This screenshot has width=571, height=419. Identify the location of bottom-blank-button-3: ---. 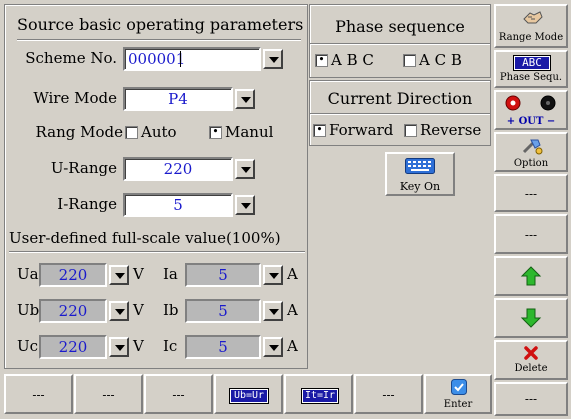
(178, 394).